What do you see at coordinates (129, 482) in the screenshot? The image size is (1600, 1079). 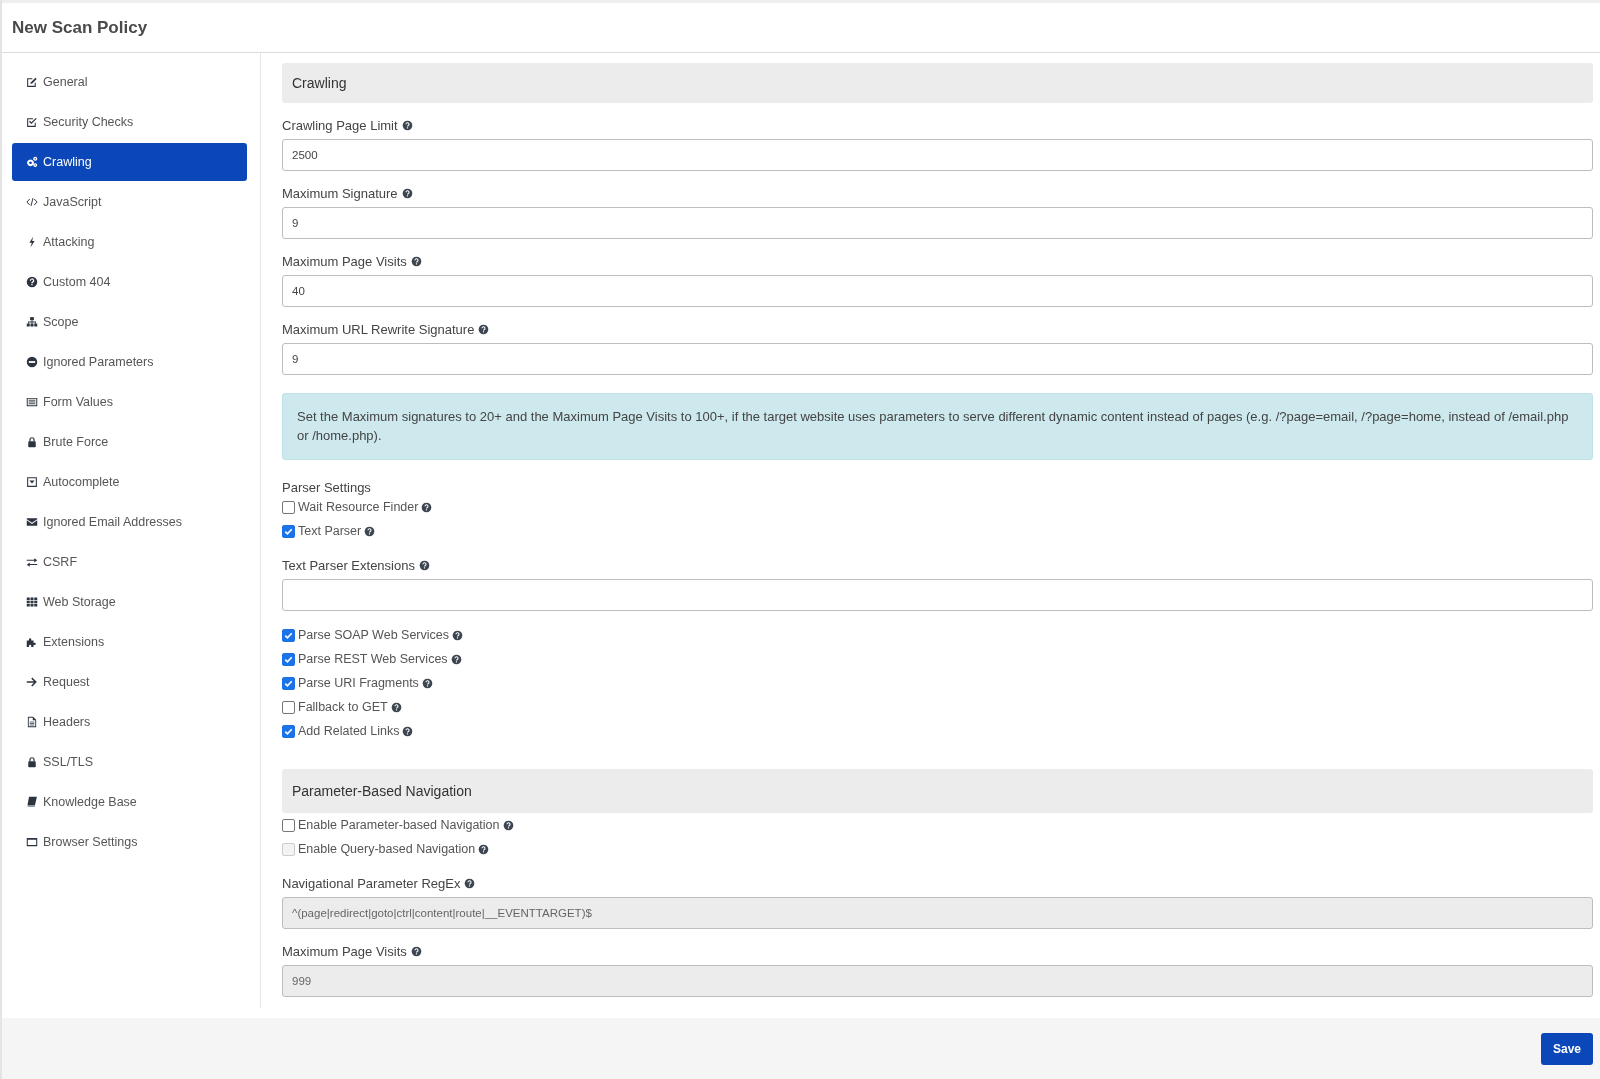 I see `sidebar-item: Autocomplete` at bounding box center [129, 482].